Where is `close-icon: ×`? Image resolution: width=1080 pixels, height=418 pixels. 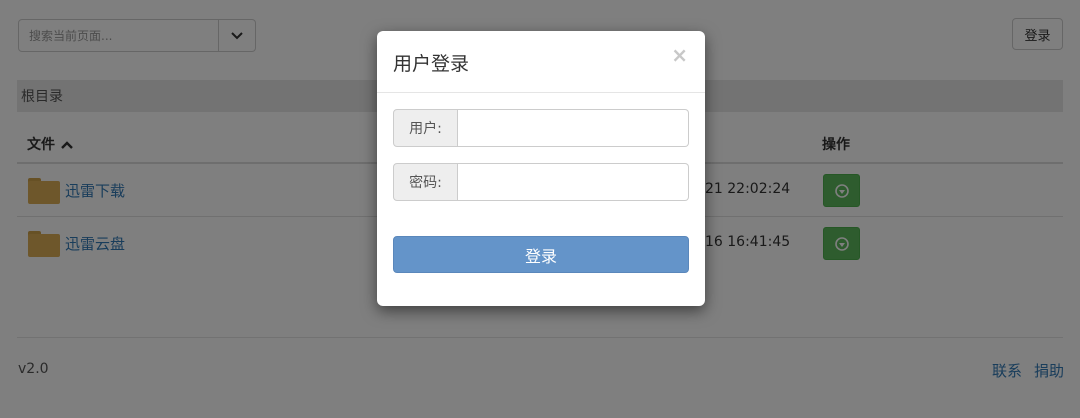 close-icon: × is located at coordinates (679, 55).